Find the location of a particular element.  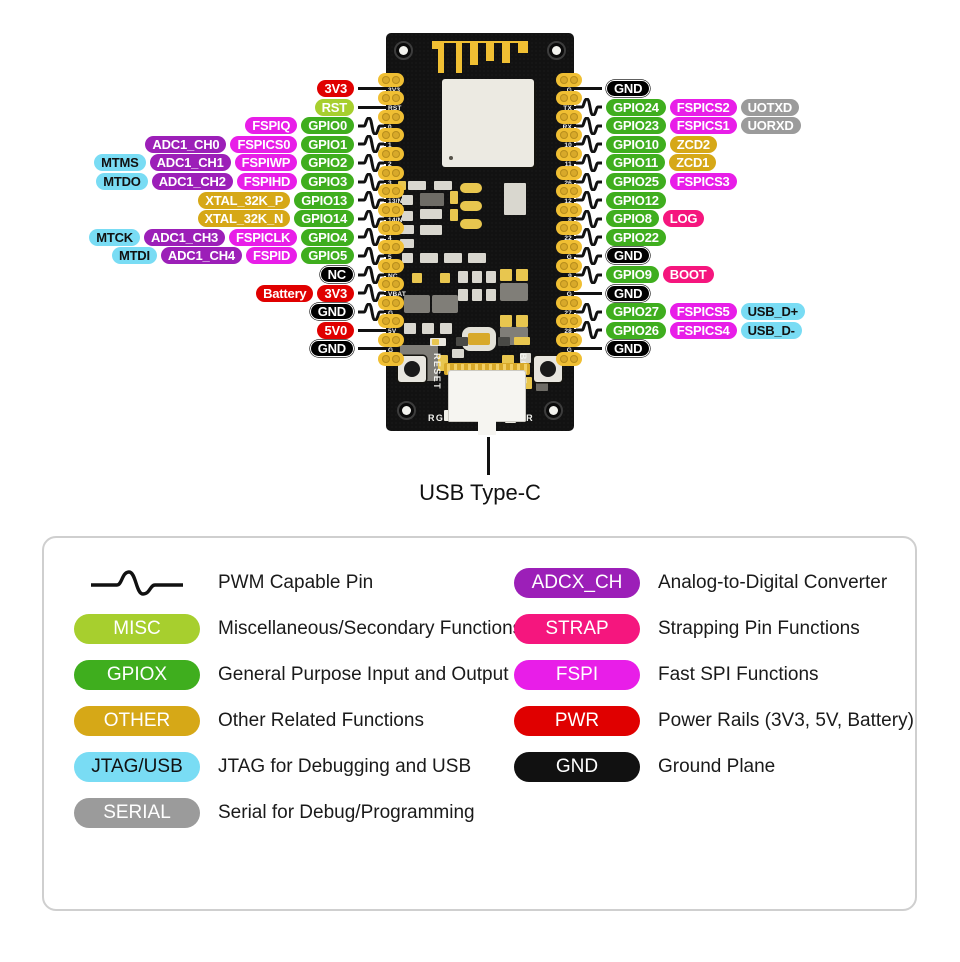

legend-chip-pwr: PWR is located at coordinates (577, 721).